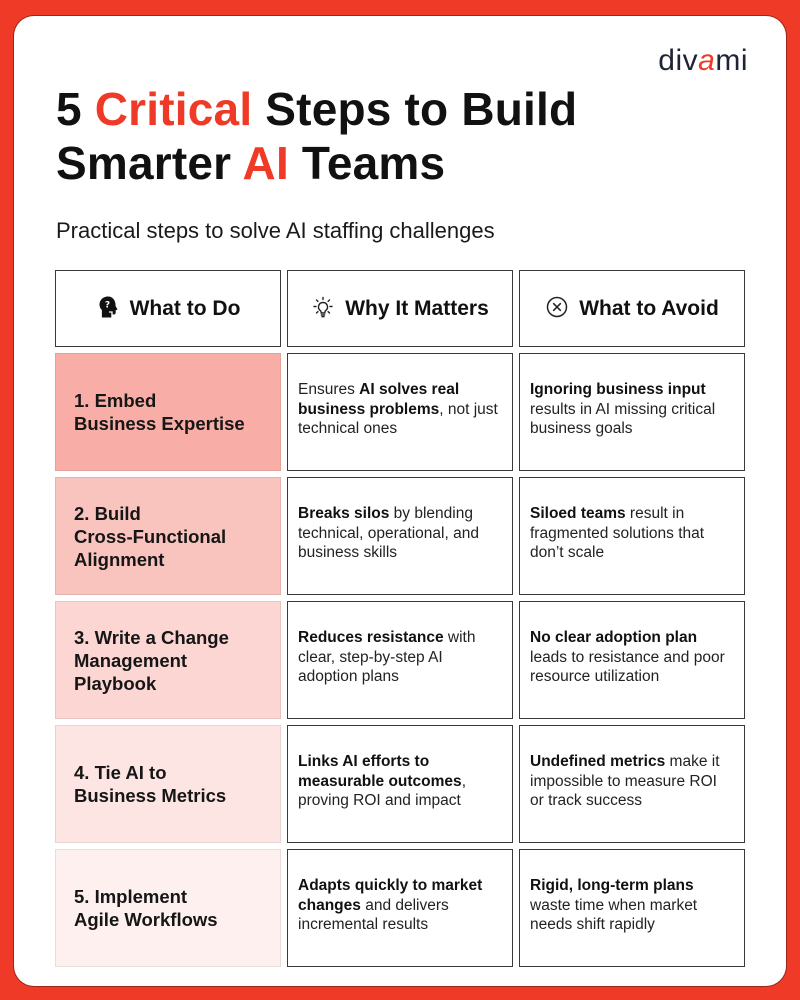 The image size is (800, 1000). Describe the element at coordinates (344, 513) in the screenshot. I see `why-emphasis: Breaks silos` at that location.